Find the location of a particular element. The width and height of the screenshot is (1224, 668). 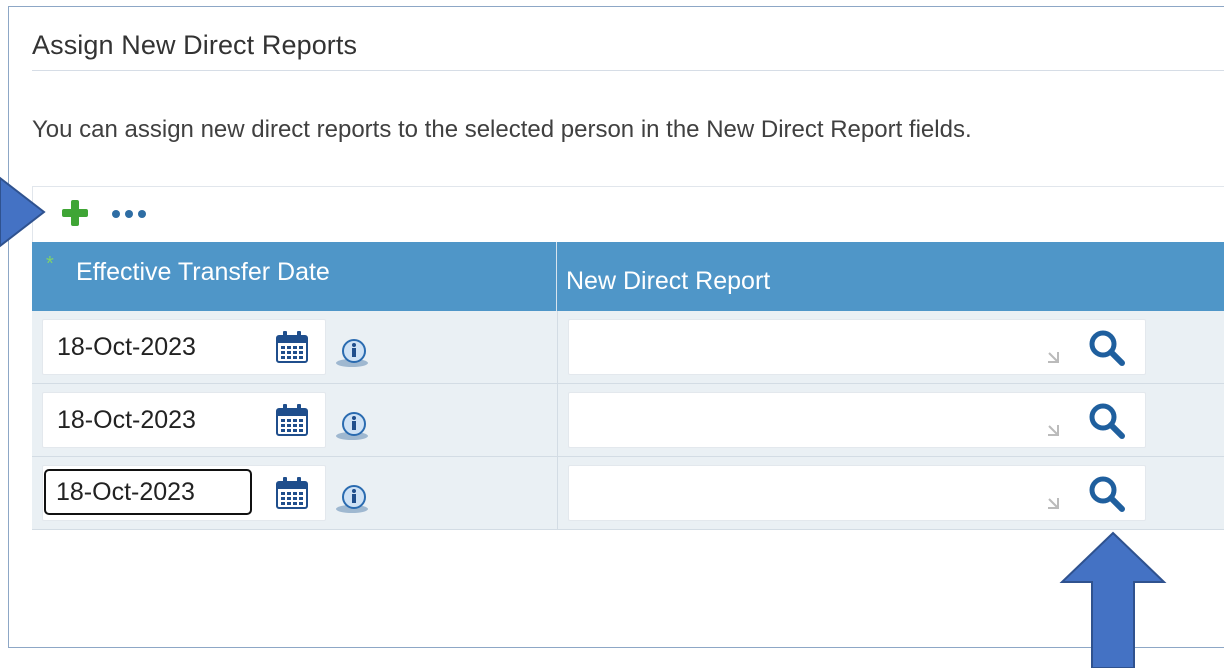

column-label: New Direct Report is located at coordinates (668, 281).